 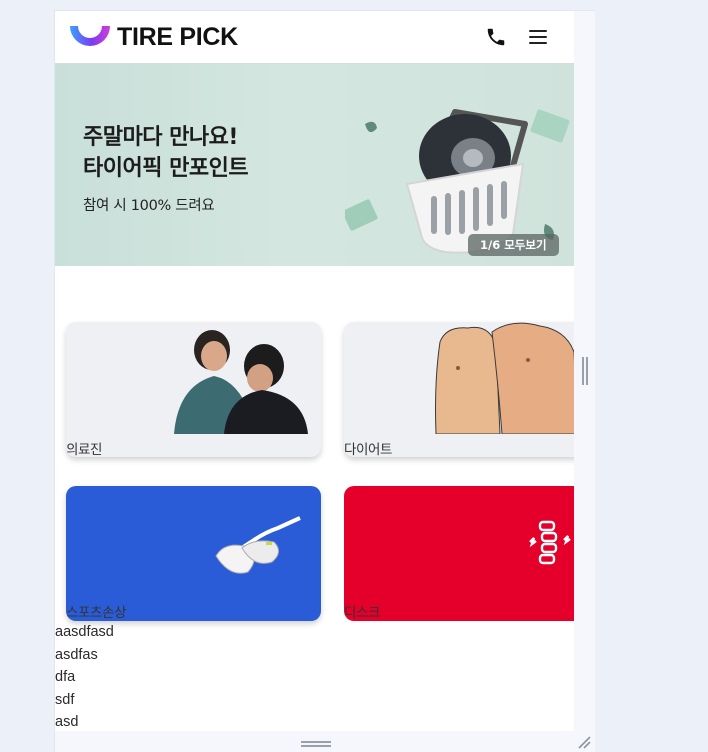 What do you see at coordinates (513, 245) in the screenshot?
I see `banner-pager-button: 1/6 모두보기` at bounding box center [513, 245].